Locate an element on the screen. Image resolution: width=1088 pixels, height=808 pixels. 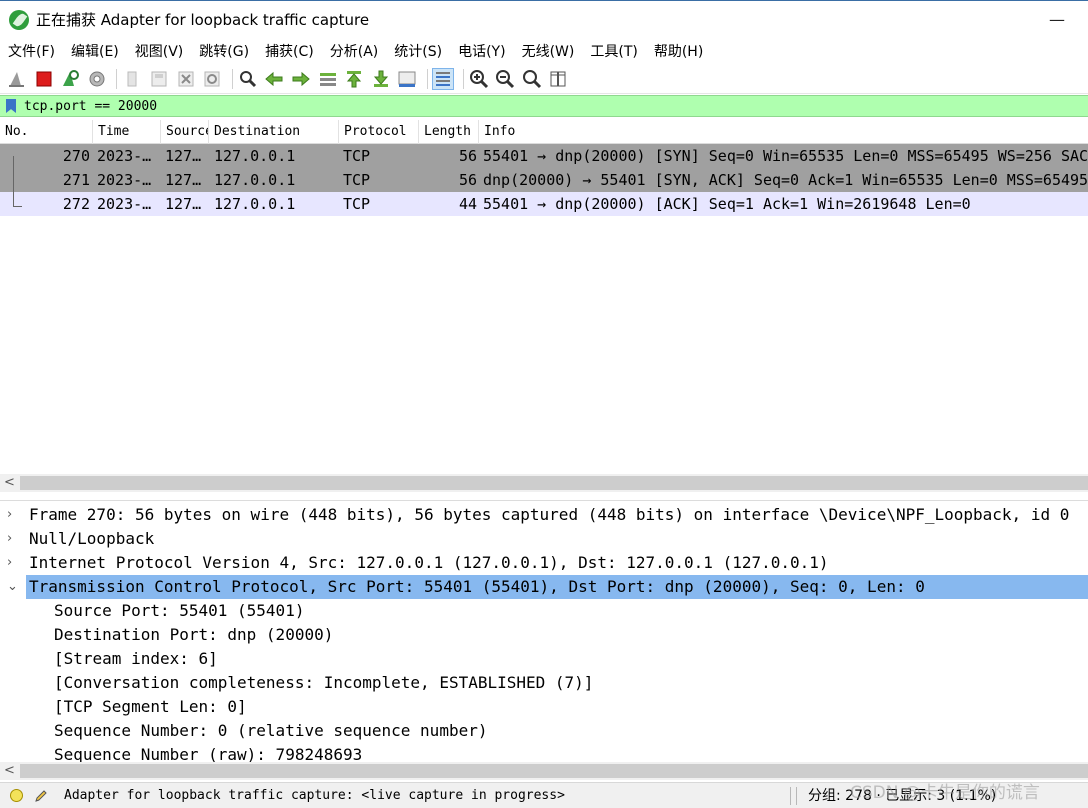
filter-bookmark-icon is located at coordinates (11, 106).